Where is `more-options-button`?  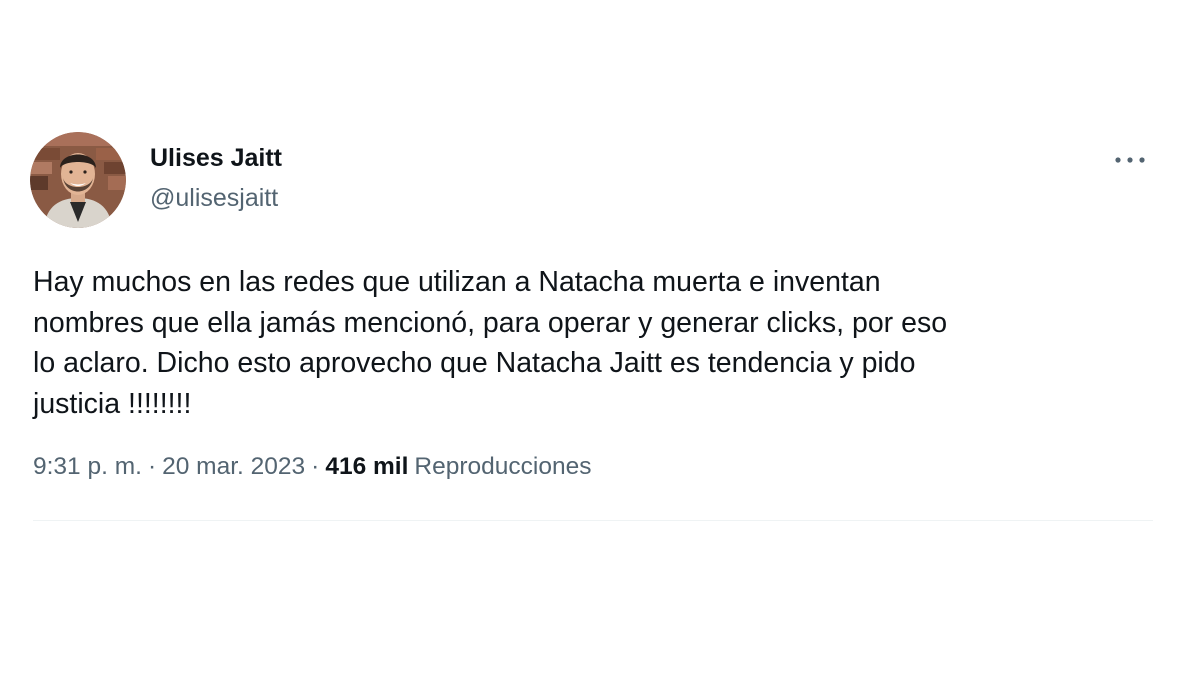 more-options-button is located at coordinates (1130, 160).